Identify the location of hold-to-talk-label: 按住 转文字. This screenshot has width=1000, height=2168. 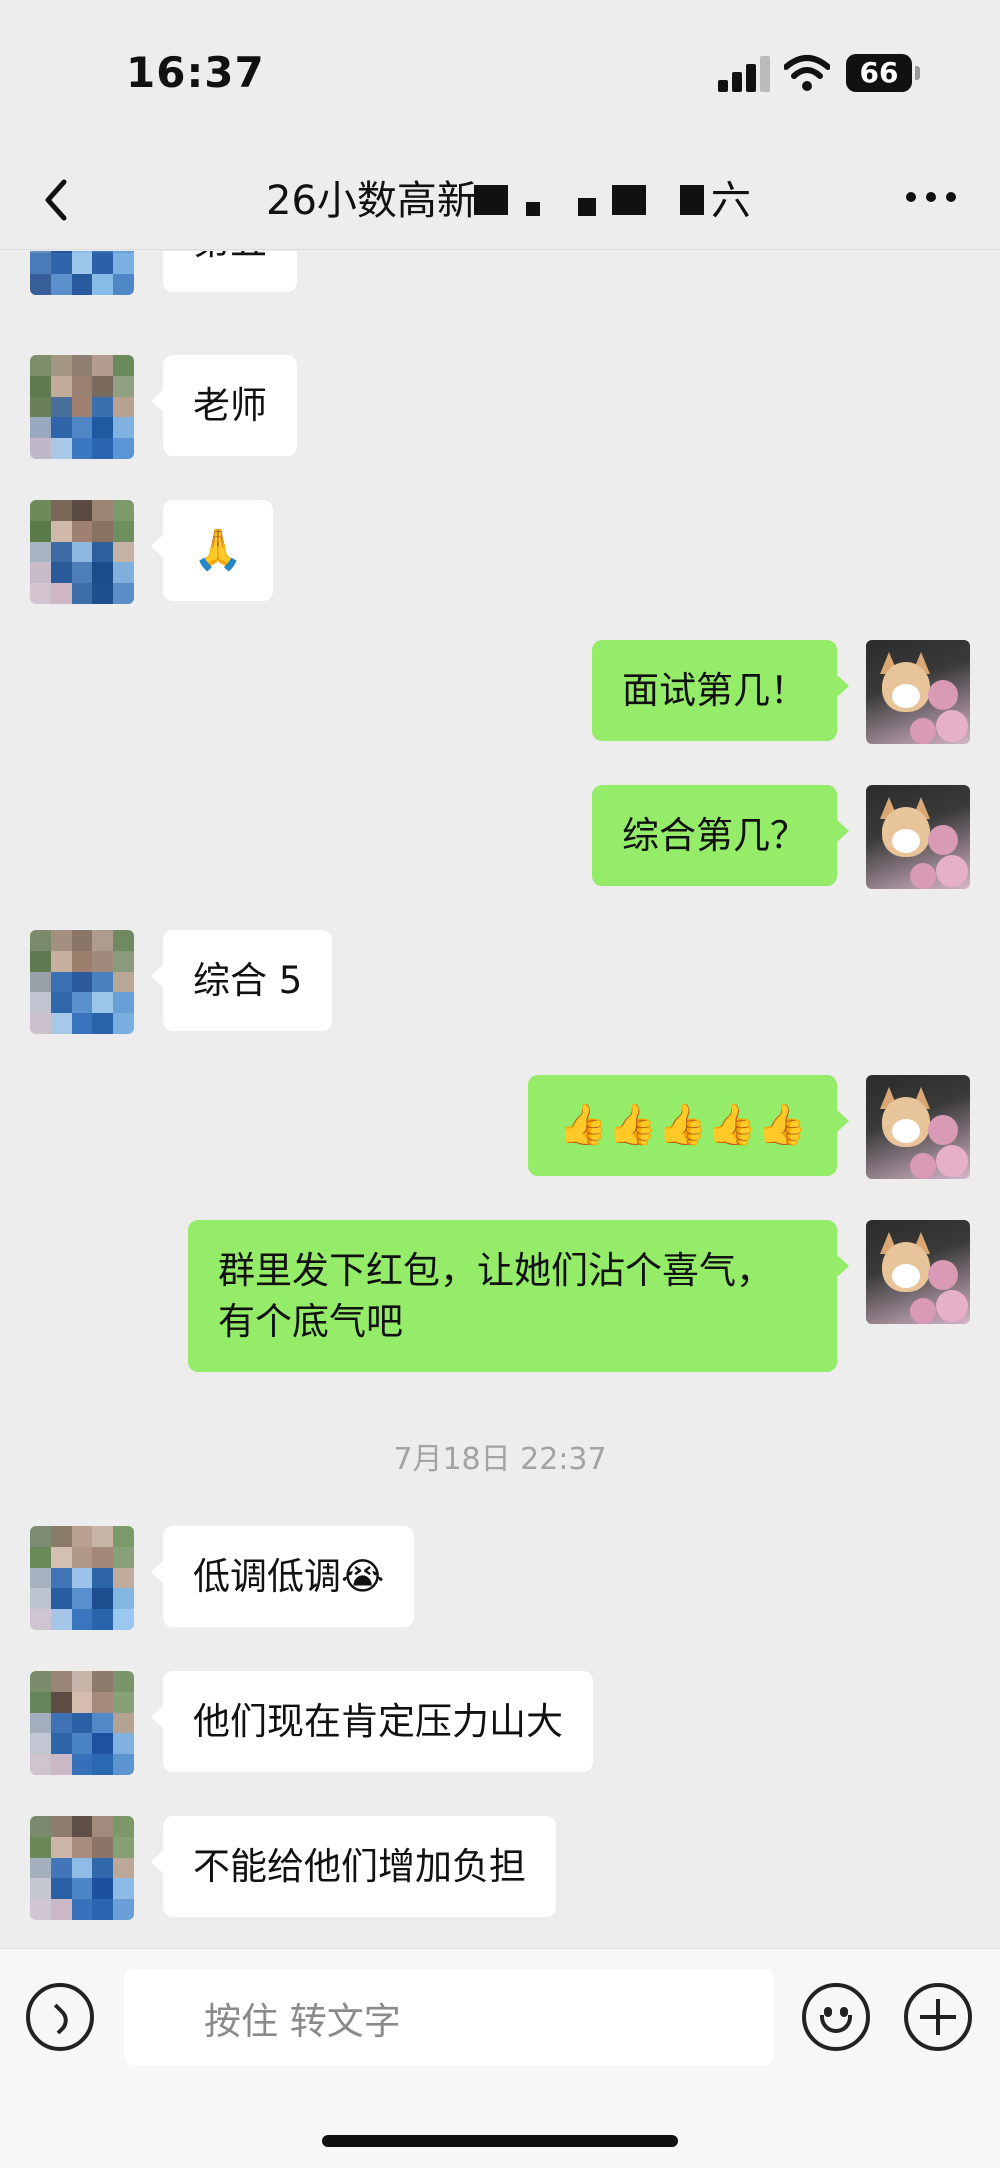
(302, 2021).